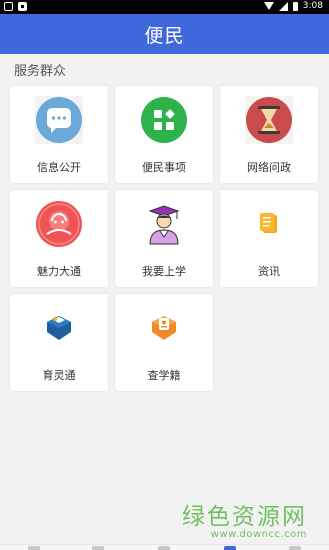  I want to click on folder-tab-icon, so click(98, 548).